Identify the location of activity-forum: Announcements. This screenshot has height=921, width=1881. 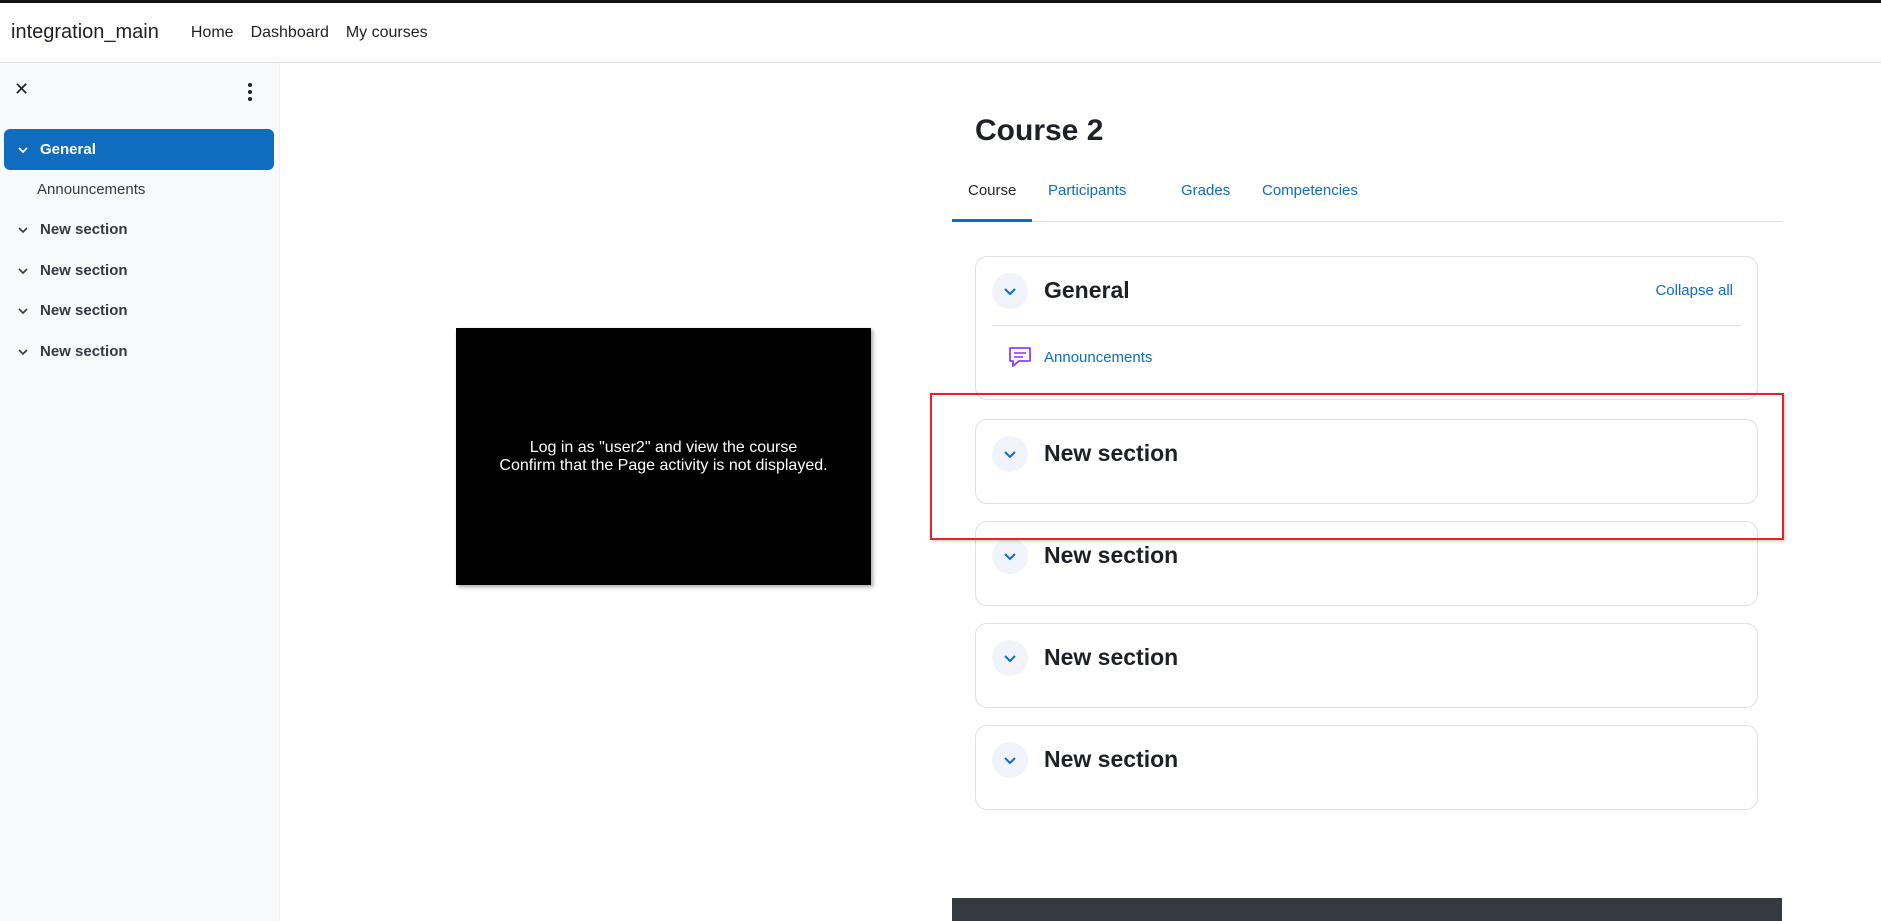
(1079, 357).